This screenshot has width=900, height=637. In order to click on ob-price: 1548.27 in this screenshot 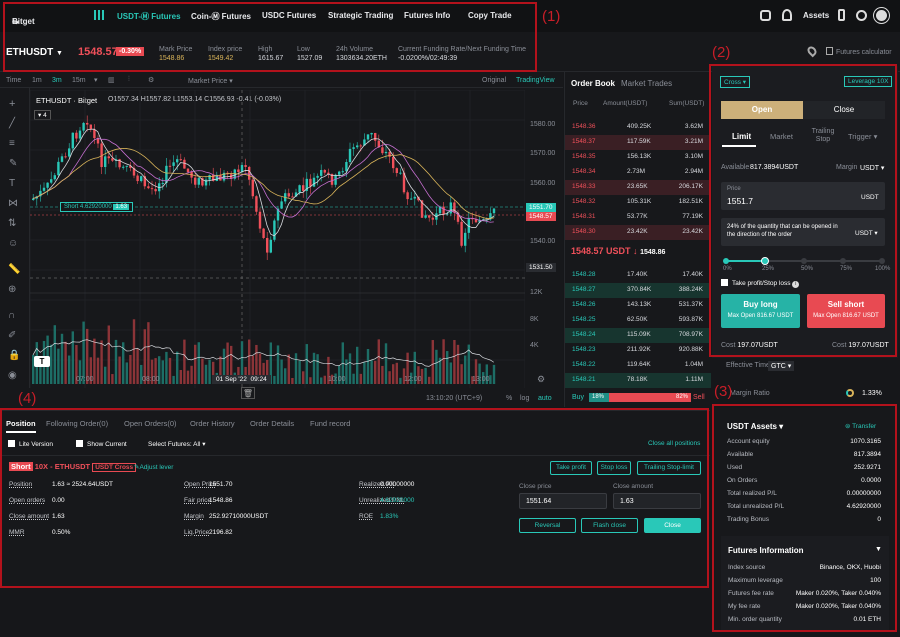, I will do `click(584, 289)`.